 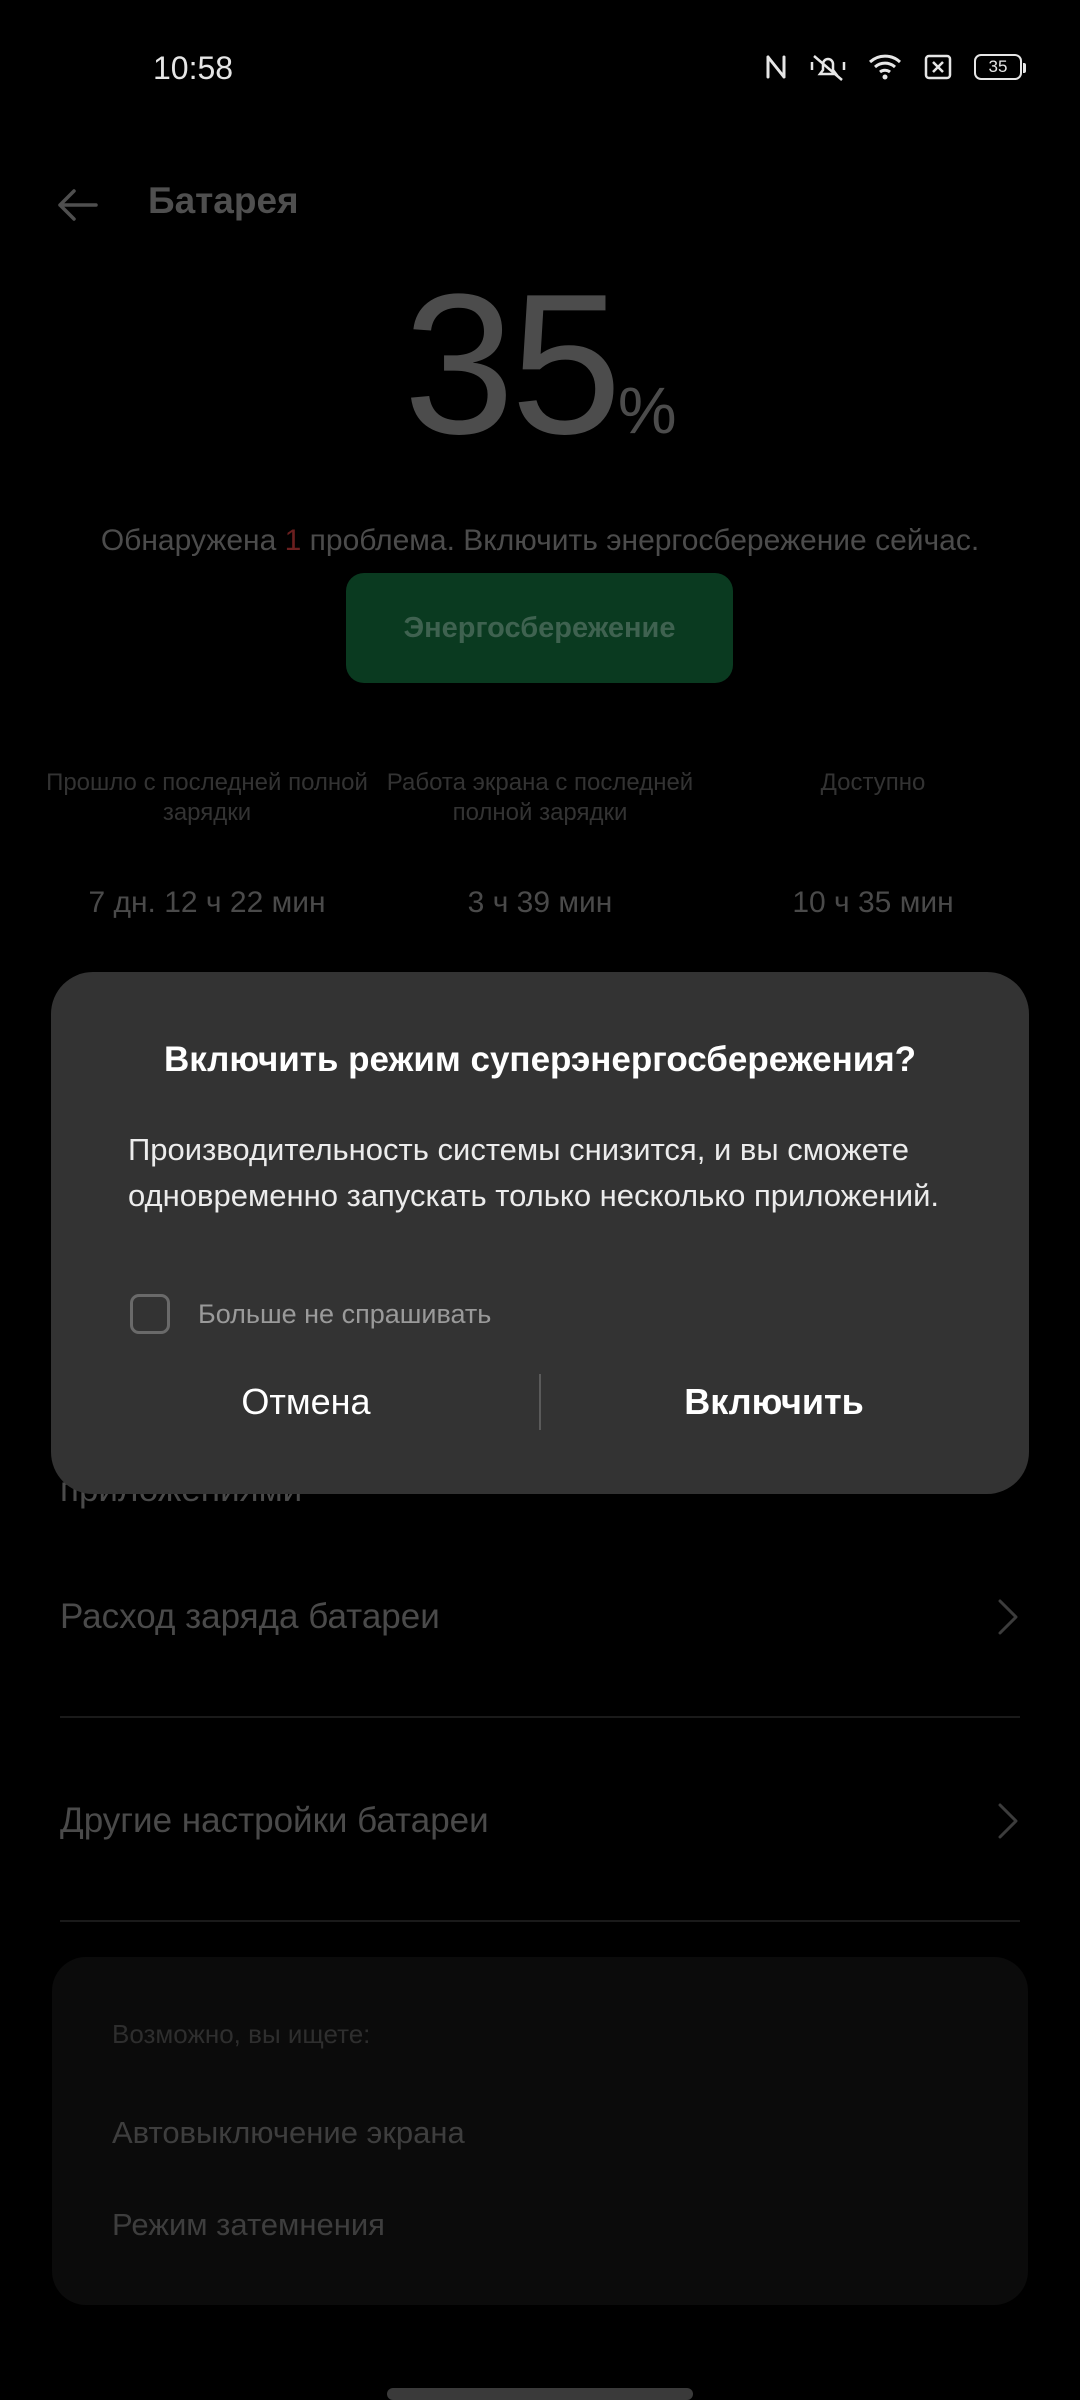 I want to click on status-bar: 10:58 35, so click(x=540, y=70).